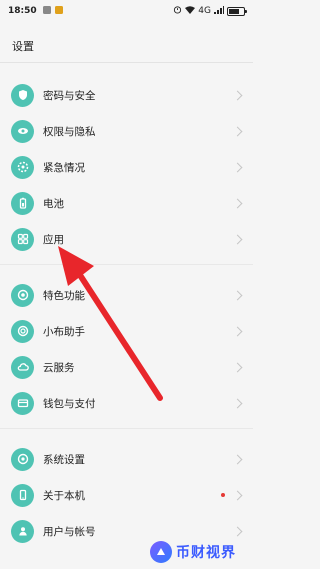 The width and height of the screenshot is (320, 569). What do you see at coordinates (22, 203) in the screenshot?
I see `battery-icon` at bounding box center [22, 203].